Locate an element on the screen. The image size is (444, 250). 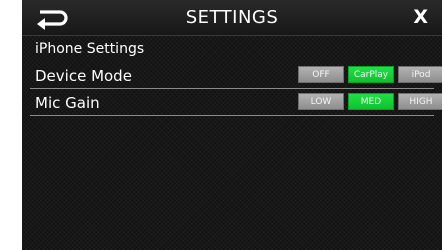
mic-gain-low-button: LOW is located at coordinates (321, 101).